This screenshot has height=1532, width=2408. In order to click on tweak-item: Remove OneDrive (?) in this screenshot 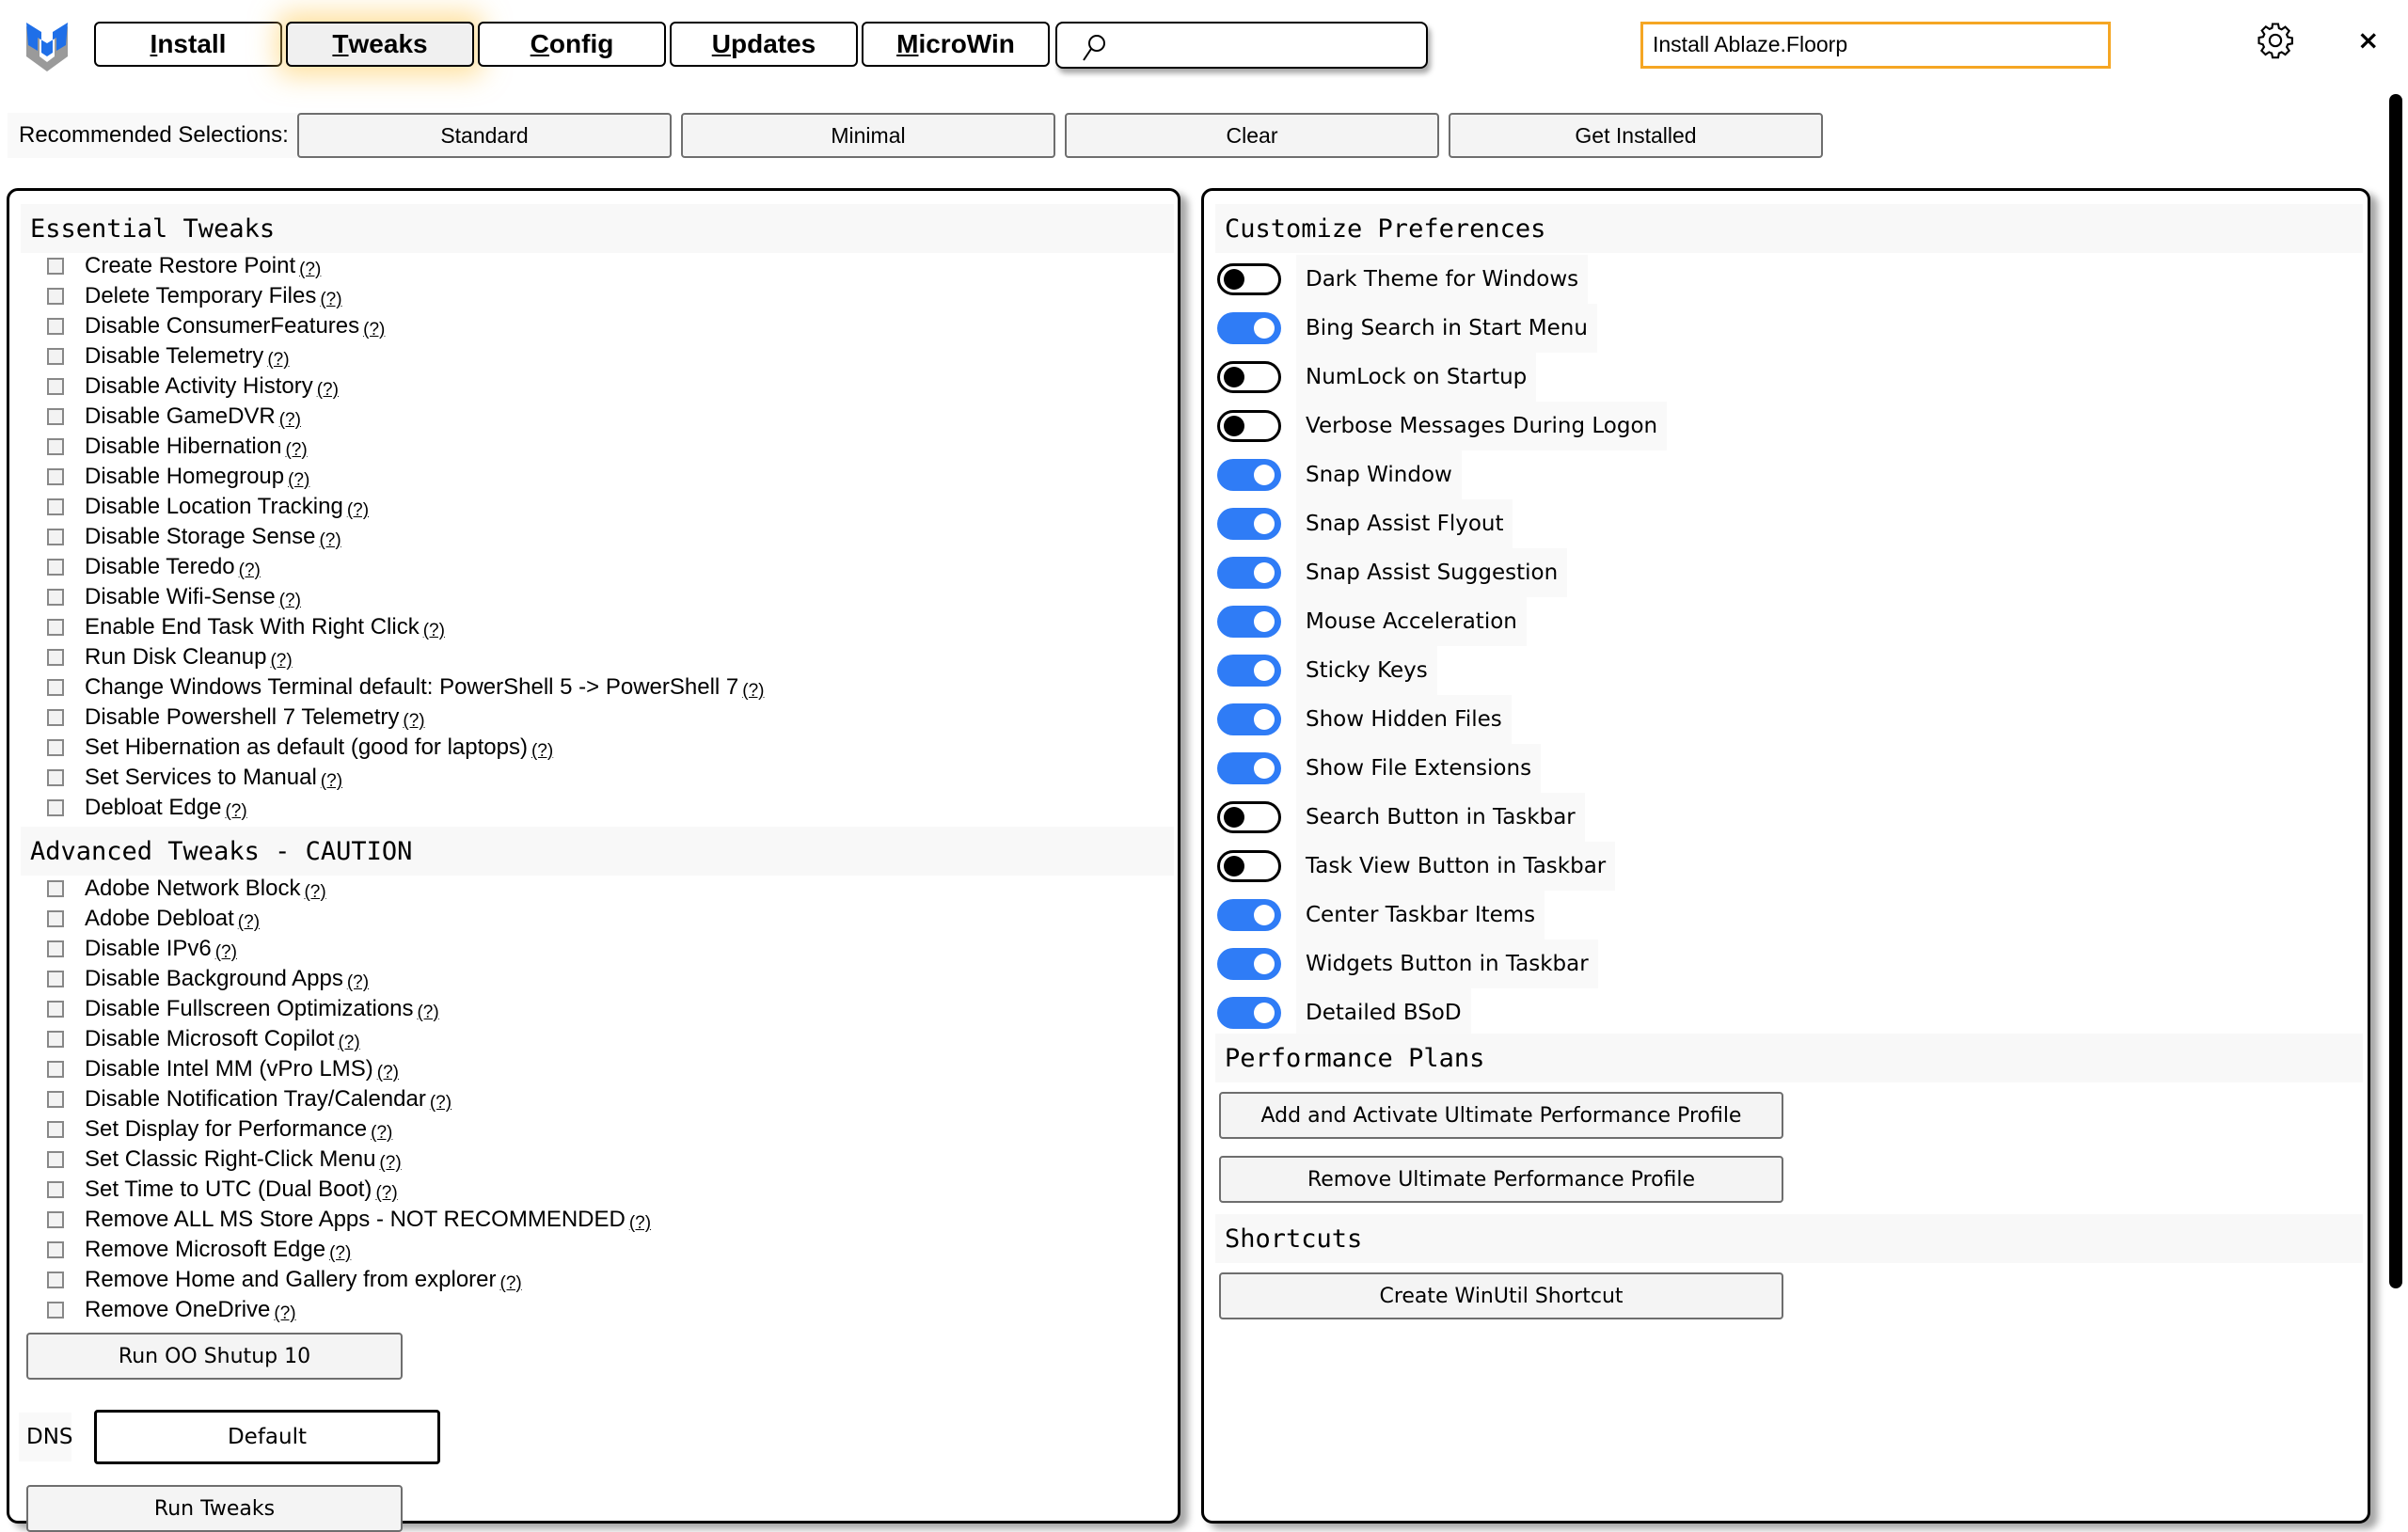, I will do `click(349, 1310)`.